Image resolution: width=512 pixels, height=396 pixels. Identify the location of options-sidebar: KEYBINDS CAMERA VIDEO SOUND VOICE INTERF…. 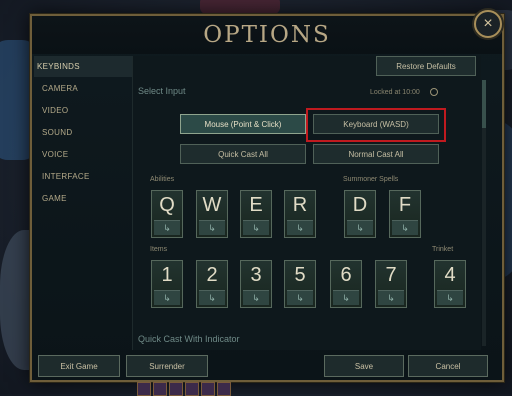
(83, 133).